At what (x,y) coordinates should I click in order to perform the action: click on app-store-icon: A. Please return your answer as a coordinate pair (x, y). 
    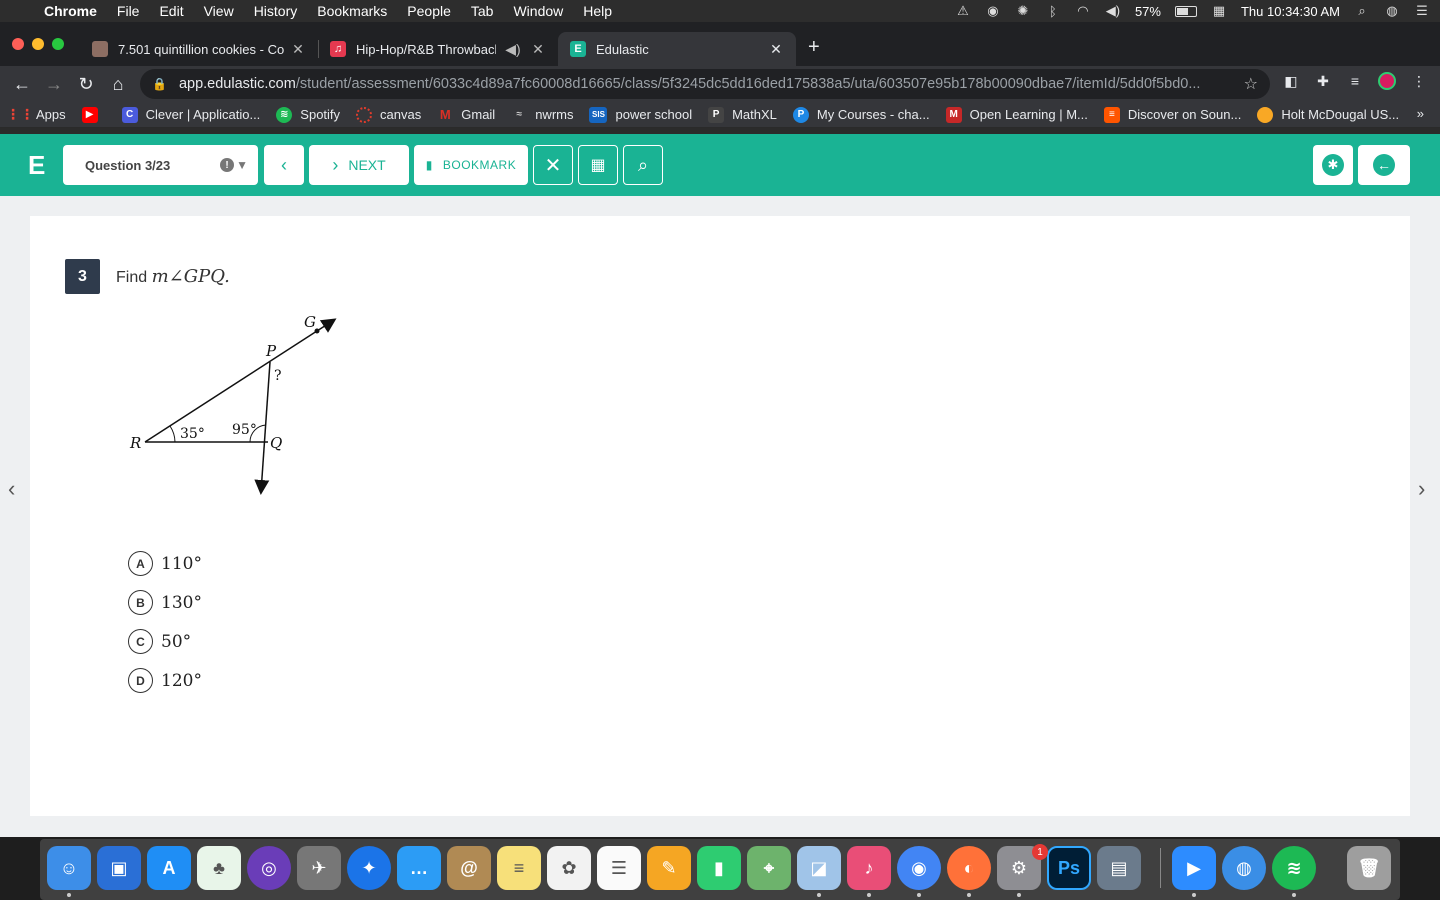
    Looking at the image, I should click on (169, 868).